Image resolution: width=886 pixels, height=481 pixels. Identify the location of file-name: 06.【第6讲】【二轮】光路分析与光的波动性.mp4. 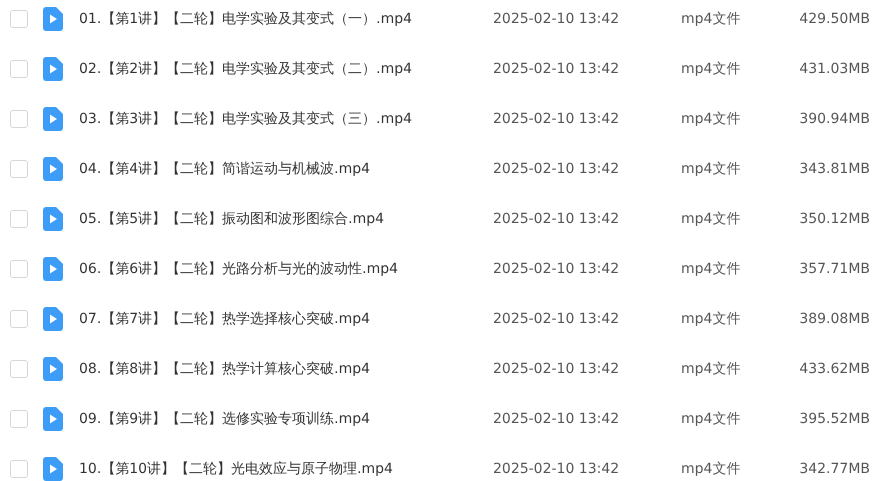
(286, 269).